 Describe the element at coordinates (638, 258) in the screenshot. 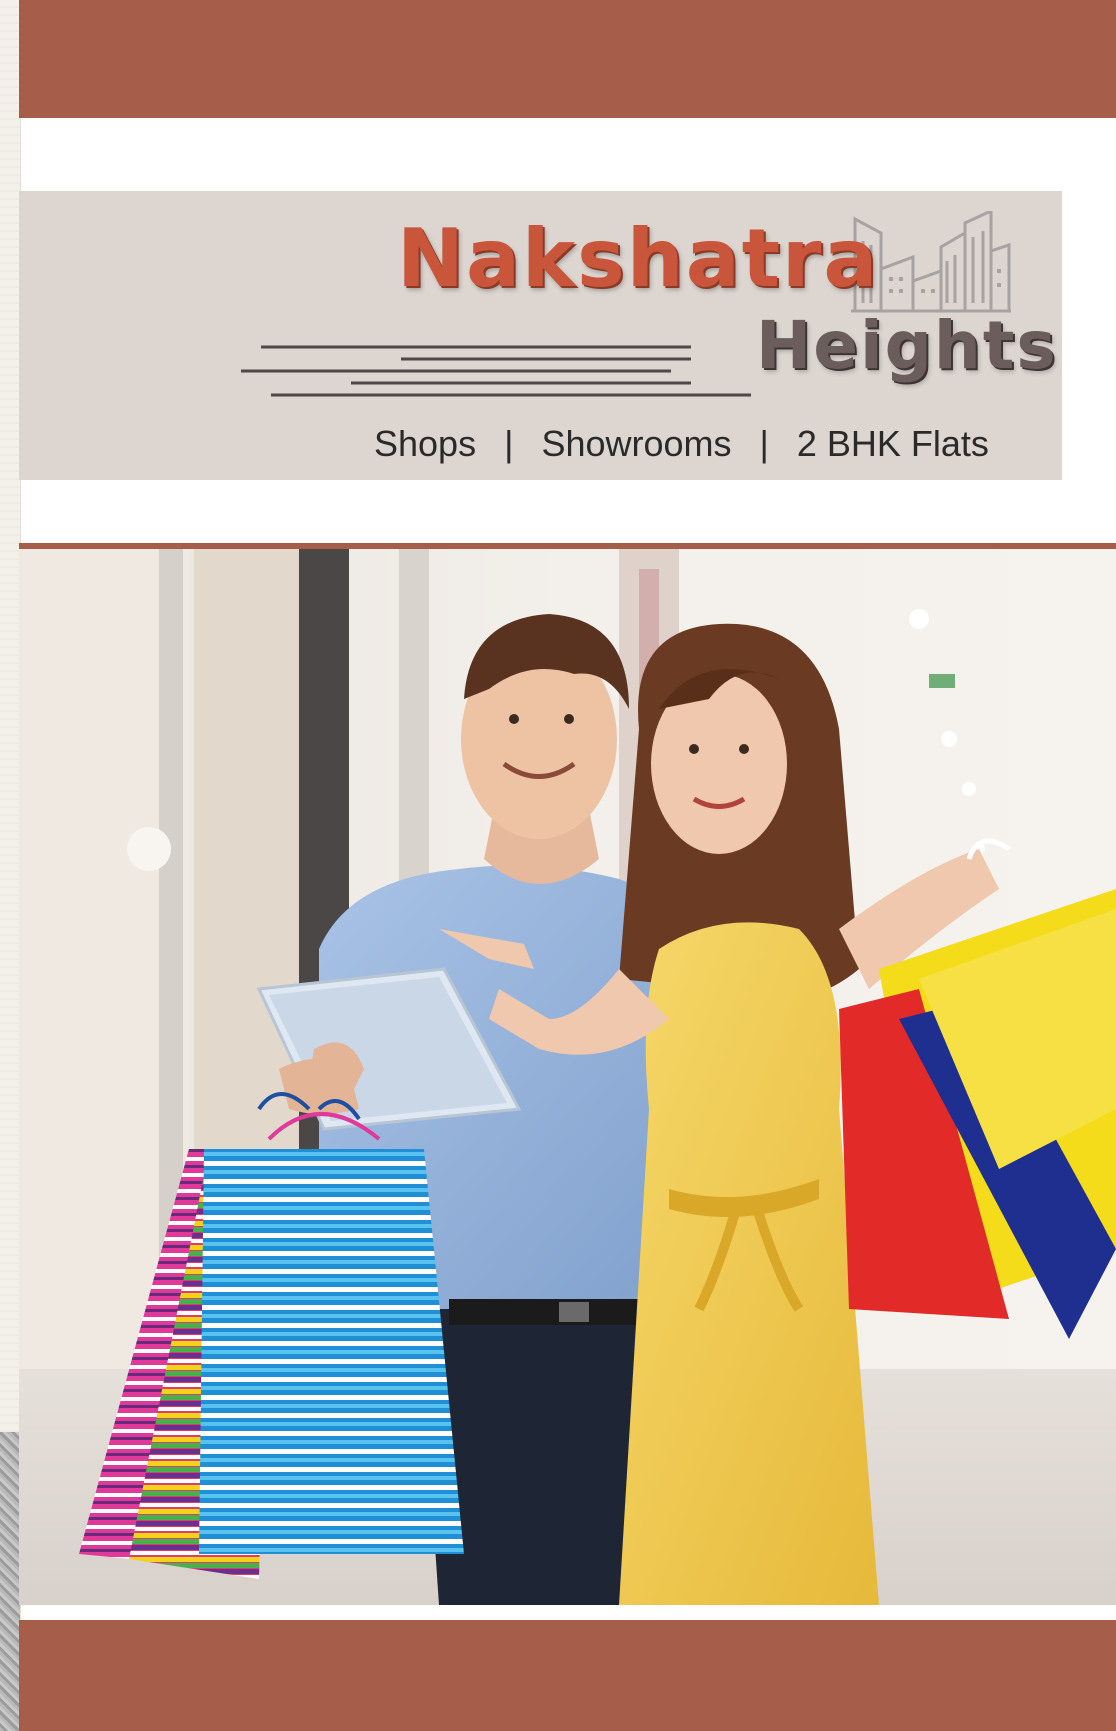

I see `brand-name: Nakshatra` at that location.